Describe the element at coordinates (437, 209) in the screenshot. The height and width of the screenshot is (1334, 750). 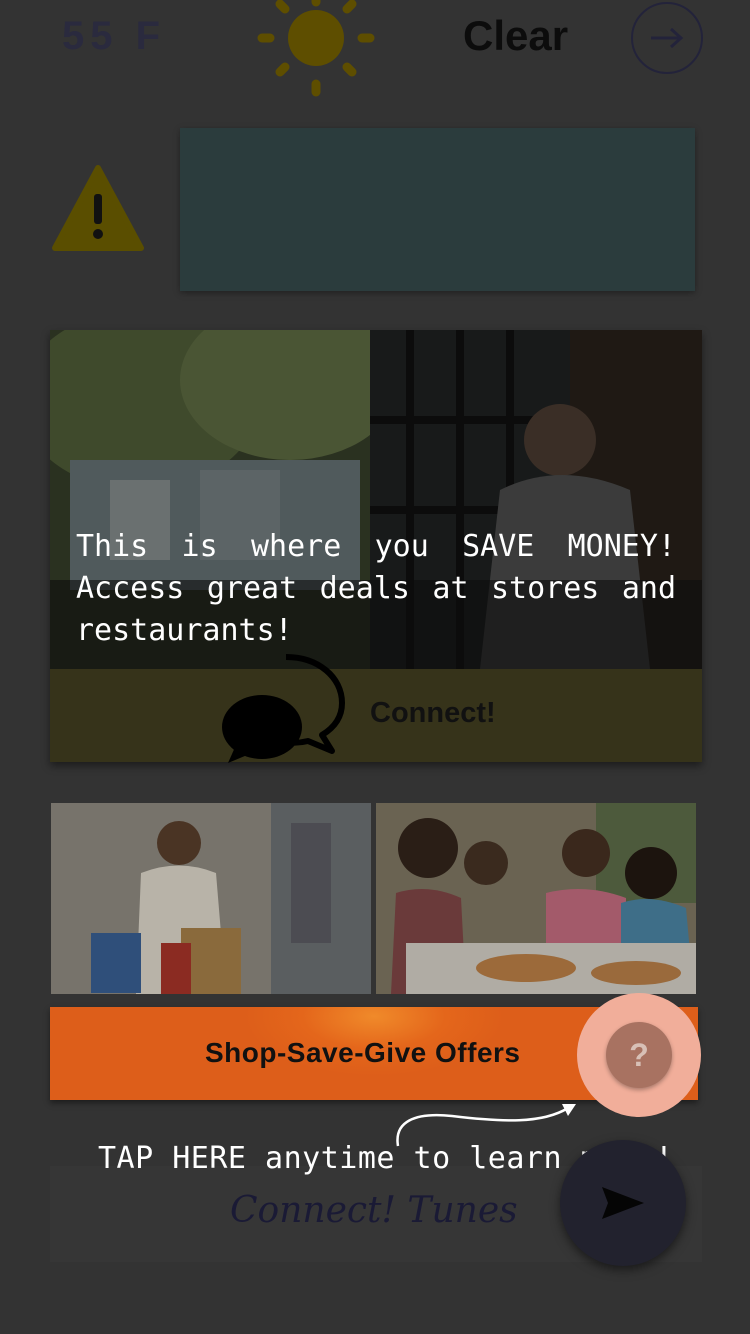
I see `alert-panel` at that location.